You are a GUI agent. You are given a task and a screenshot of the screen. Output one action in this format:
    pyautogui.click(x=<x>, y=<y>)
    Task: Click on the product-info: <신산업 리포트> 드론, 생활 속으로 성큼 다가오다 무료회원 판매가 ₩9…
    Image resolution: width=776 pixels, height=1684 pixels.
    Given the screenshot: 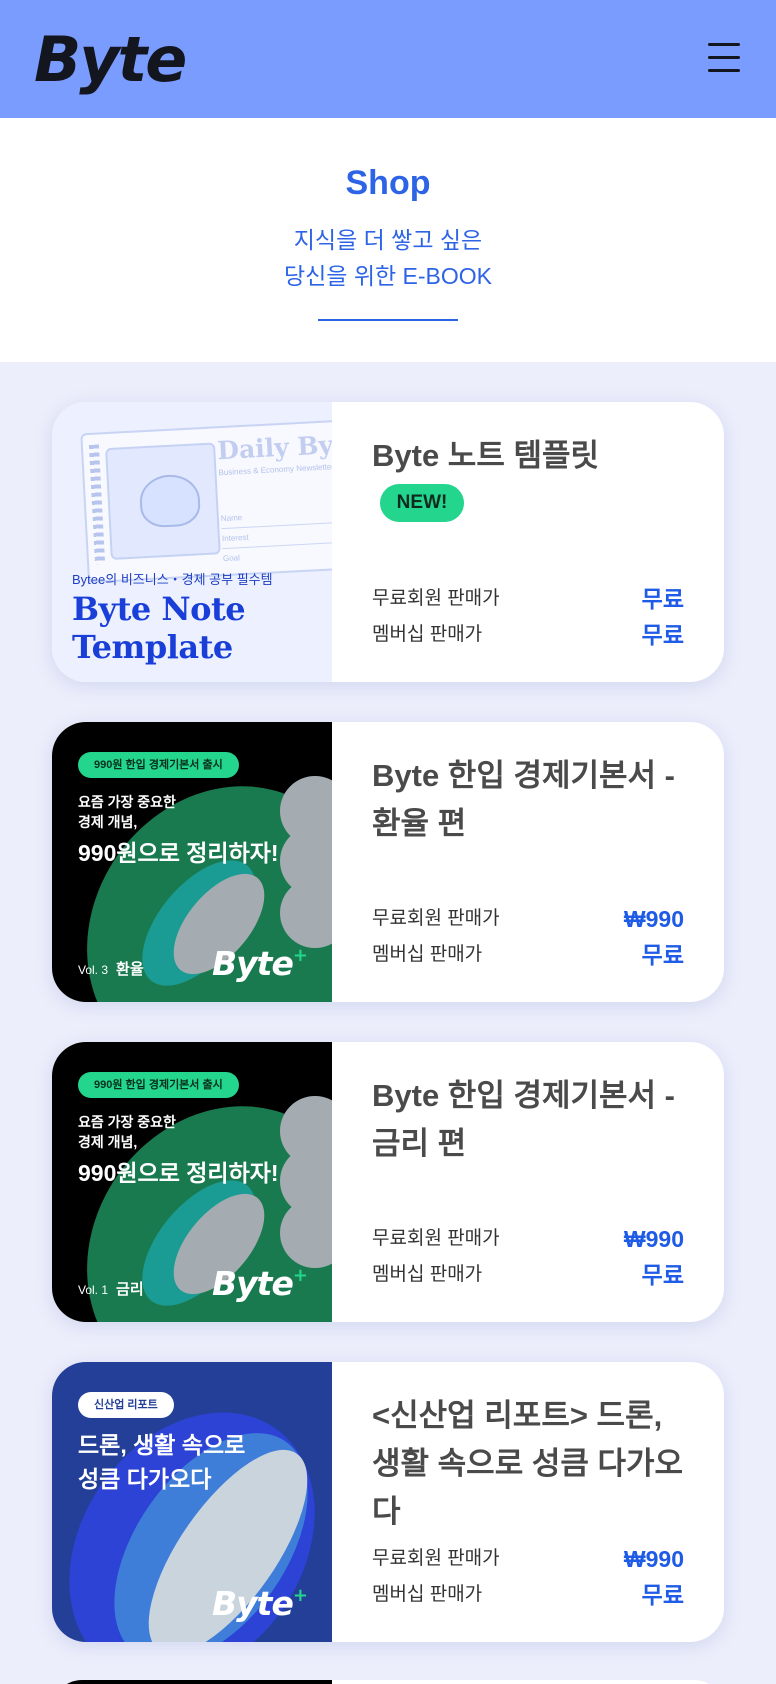 What is the action you would take?
    pyautogui.click(x=528, y=1502)
    